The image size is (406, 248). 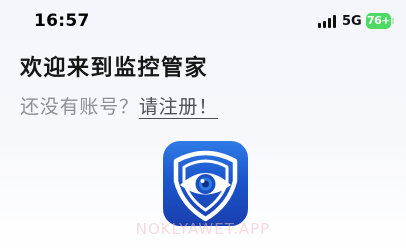 What do you see at coordinates (62, 21) in the screenshot?
I see `status-time: 16:57` at bounding box center [62, 21].